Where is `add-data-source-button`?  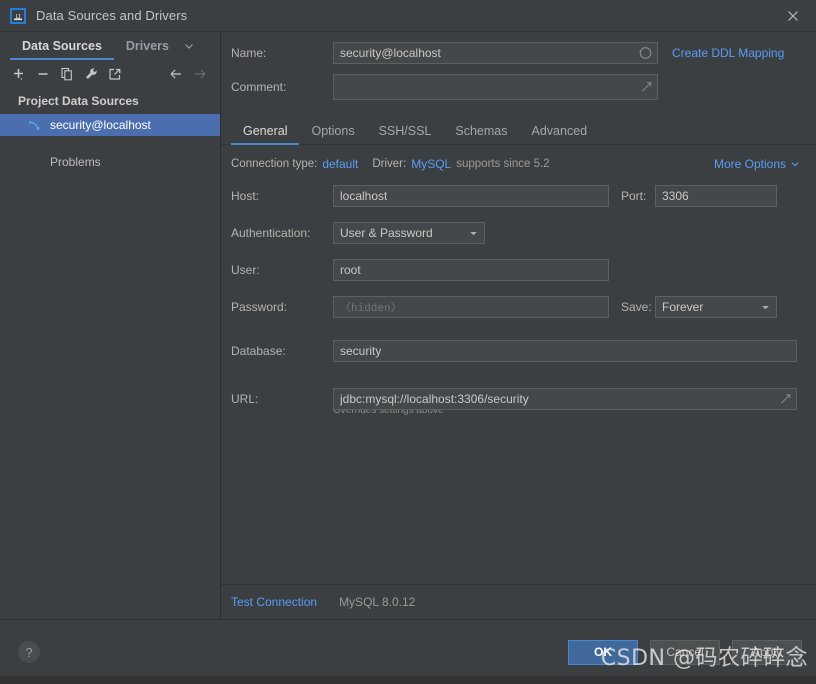
add-data-source-button is located at coordinates (19, 74).